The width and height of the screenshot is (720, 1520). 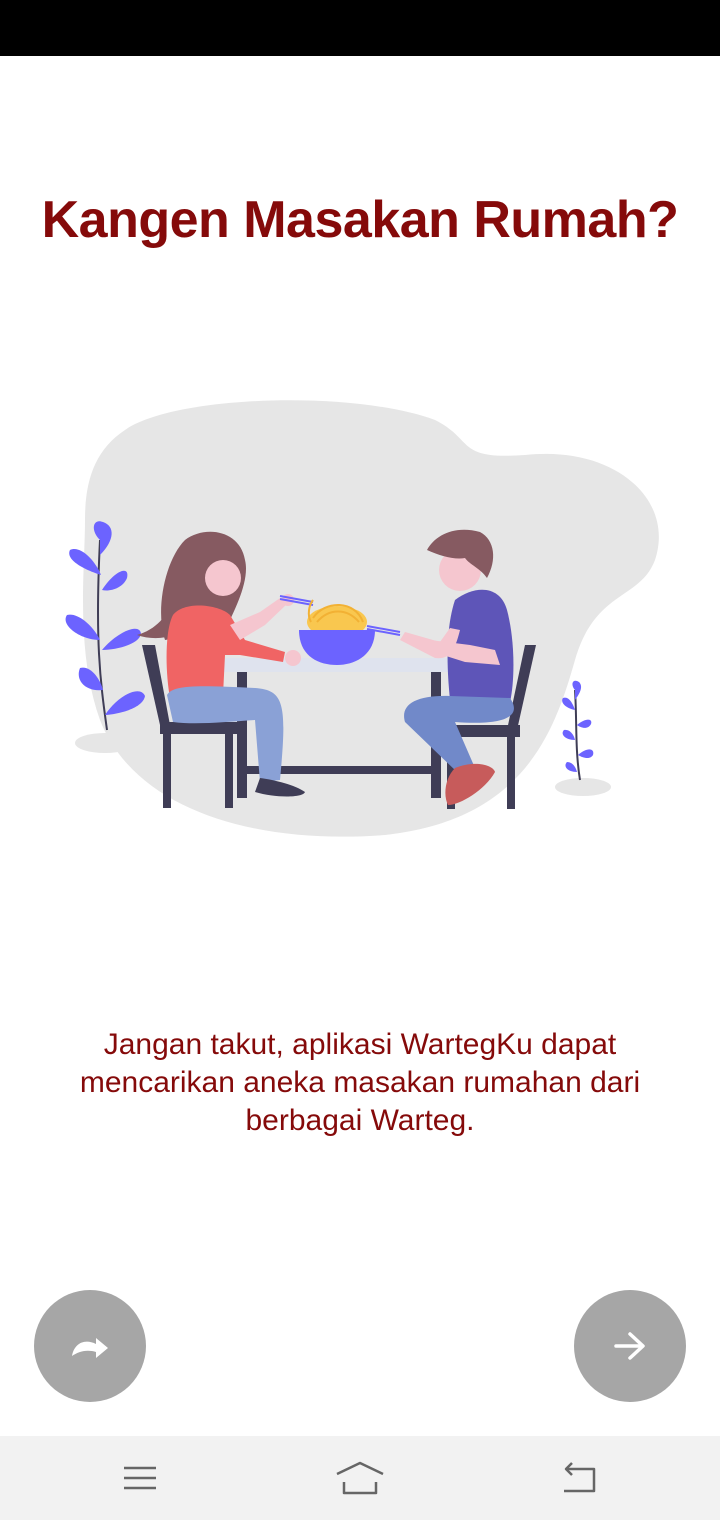 I want to click on redo-arrow-icon, so click(x=90, y=1348).